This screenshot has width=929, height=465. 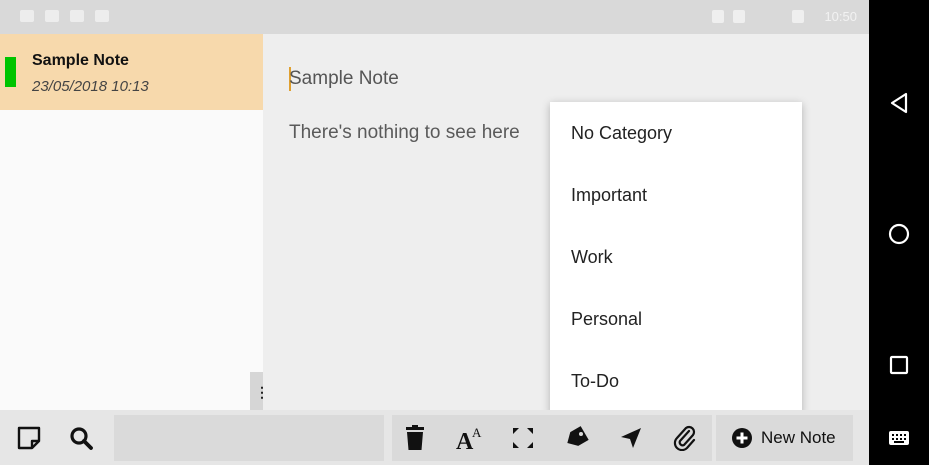 I want to click on attach-icon, so click(x=684, y=438).